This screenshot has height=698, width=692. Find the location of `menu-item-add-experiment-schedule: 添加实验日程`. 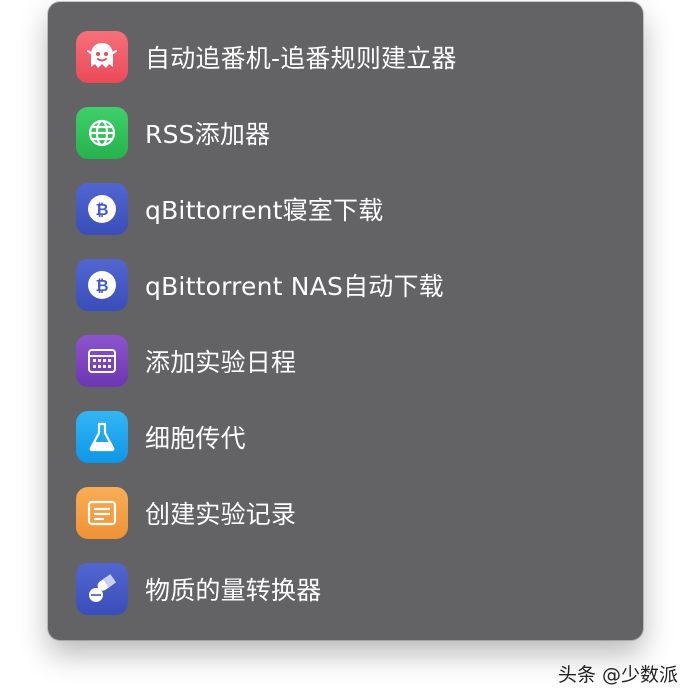

menu-item-add-experiment-schedule: 添加实验日程 is located at coordinates (345, 361).